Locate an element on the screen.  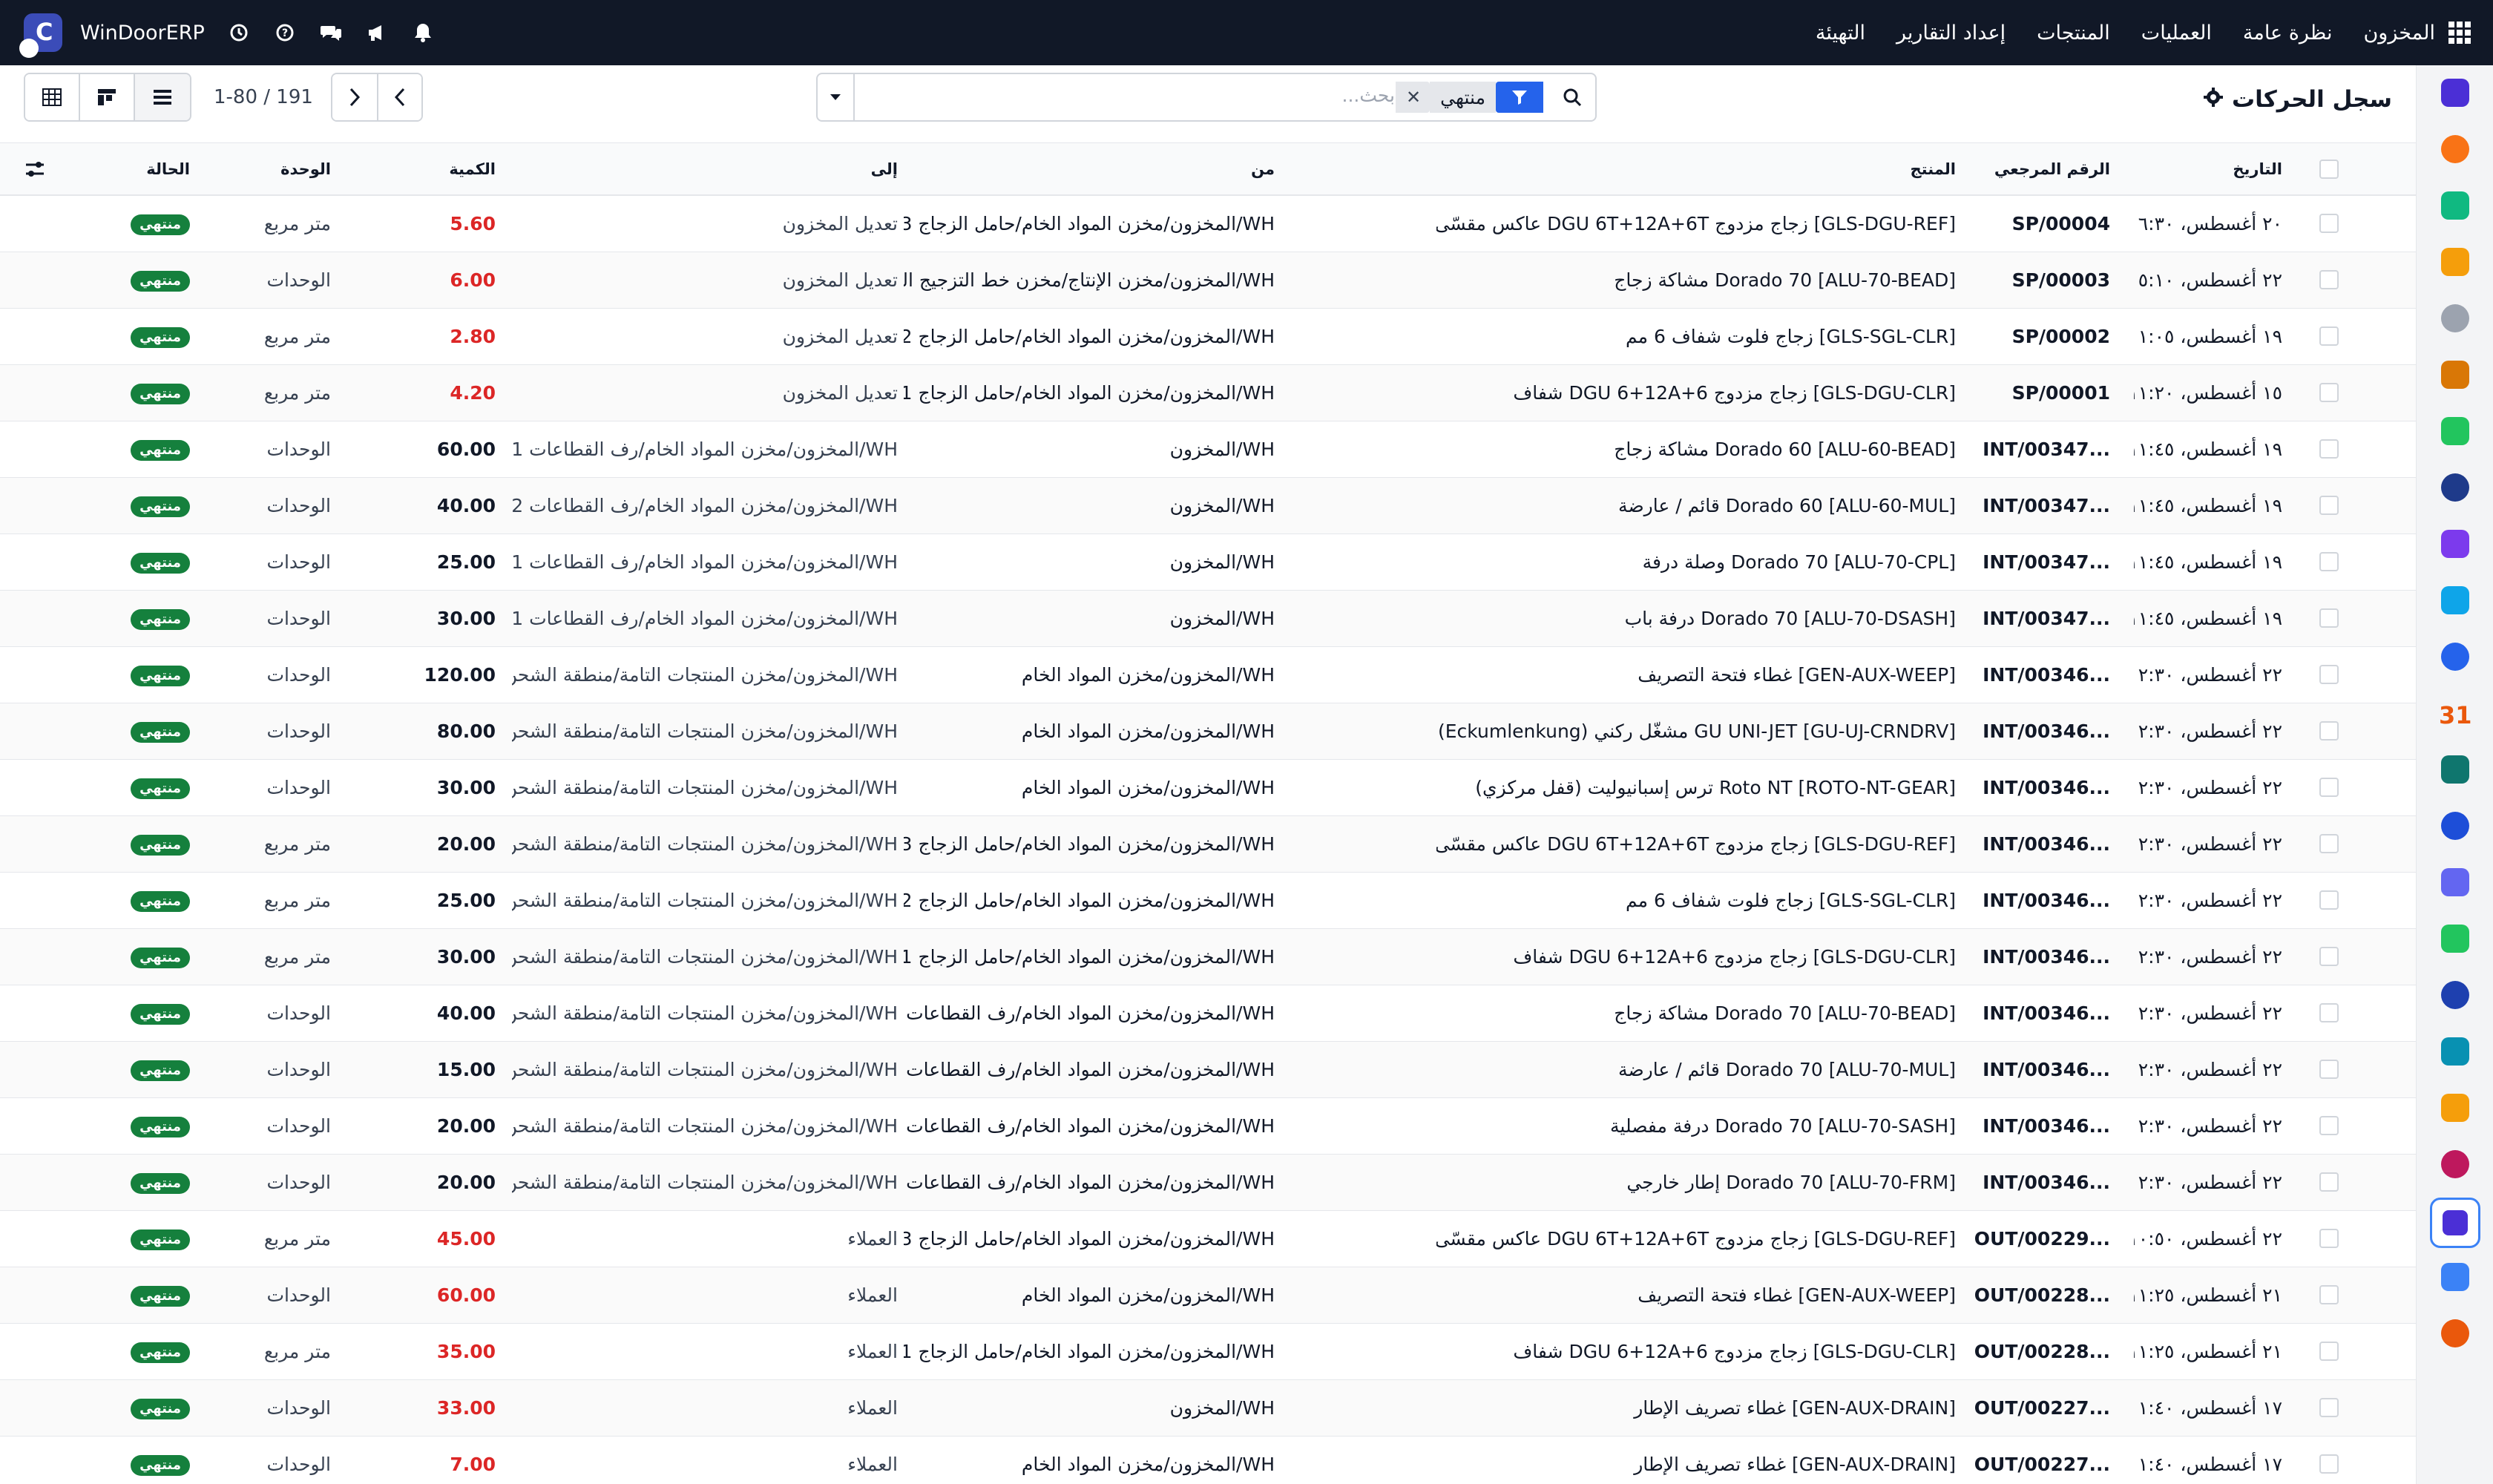
contacts-icon is located at coordinates (2455, 375).